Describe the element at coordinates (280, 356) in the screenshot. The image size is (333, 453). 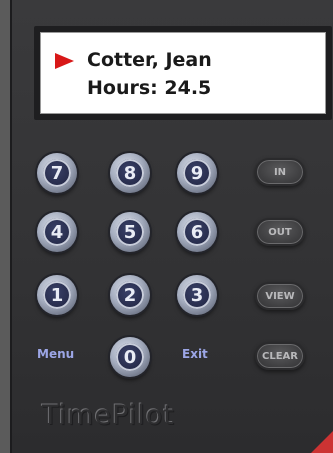
I see `clear-button: CLEAR` at that location.